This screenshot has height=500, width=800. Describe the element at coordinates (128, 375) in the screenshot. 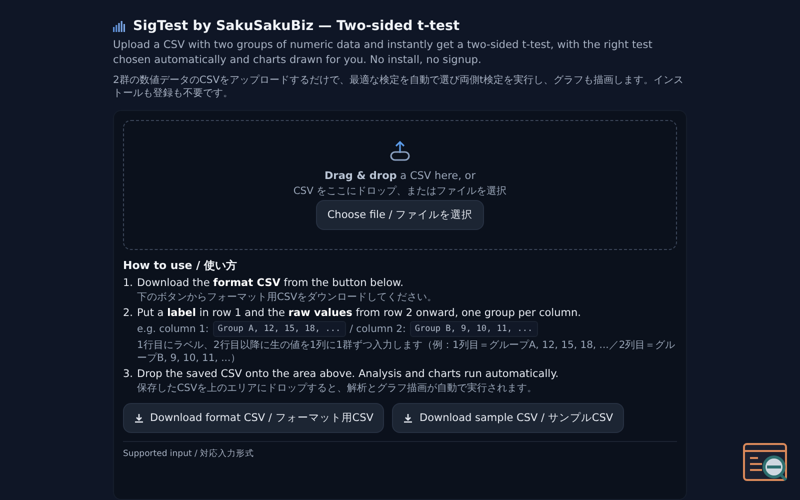

I see `step-number: 3.` at that location.